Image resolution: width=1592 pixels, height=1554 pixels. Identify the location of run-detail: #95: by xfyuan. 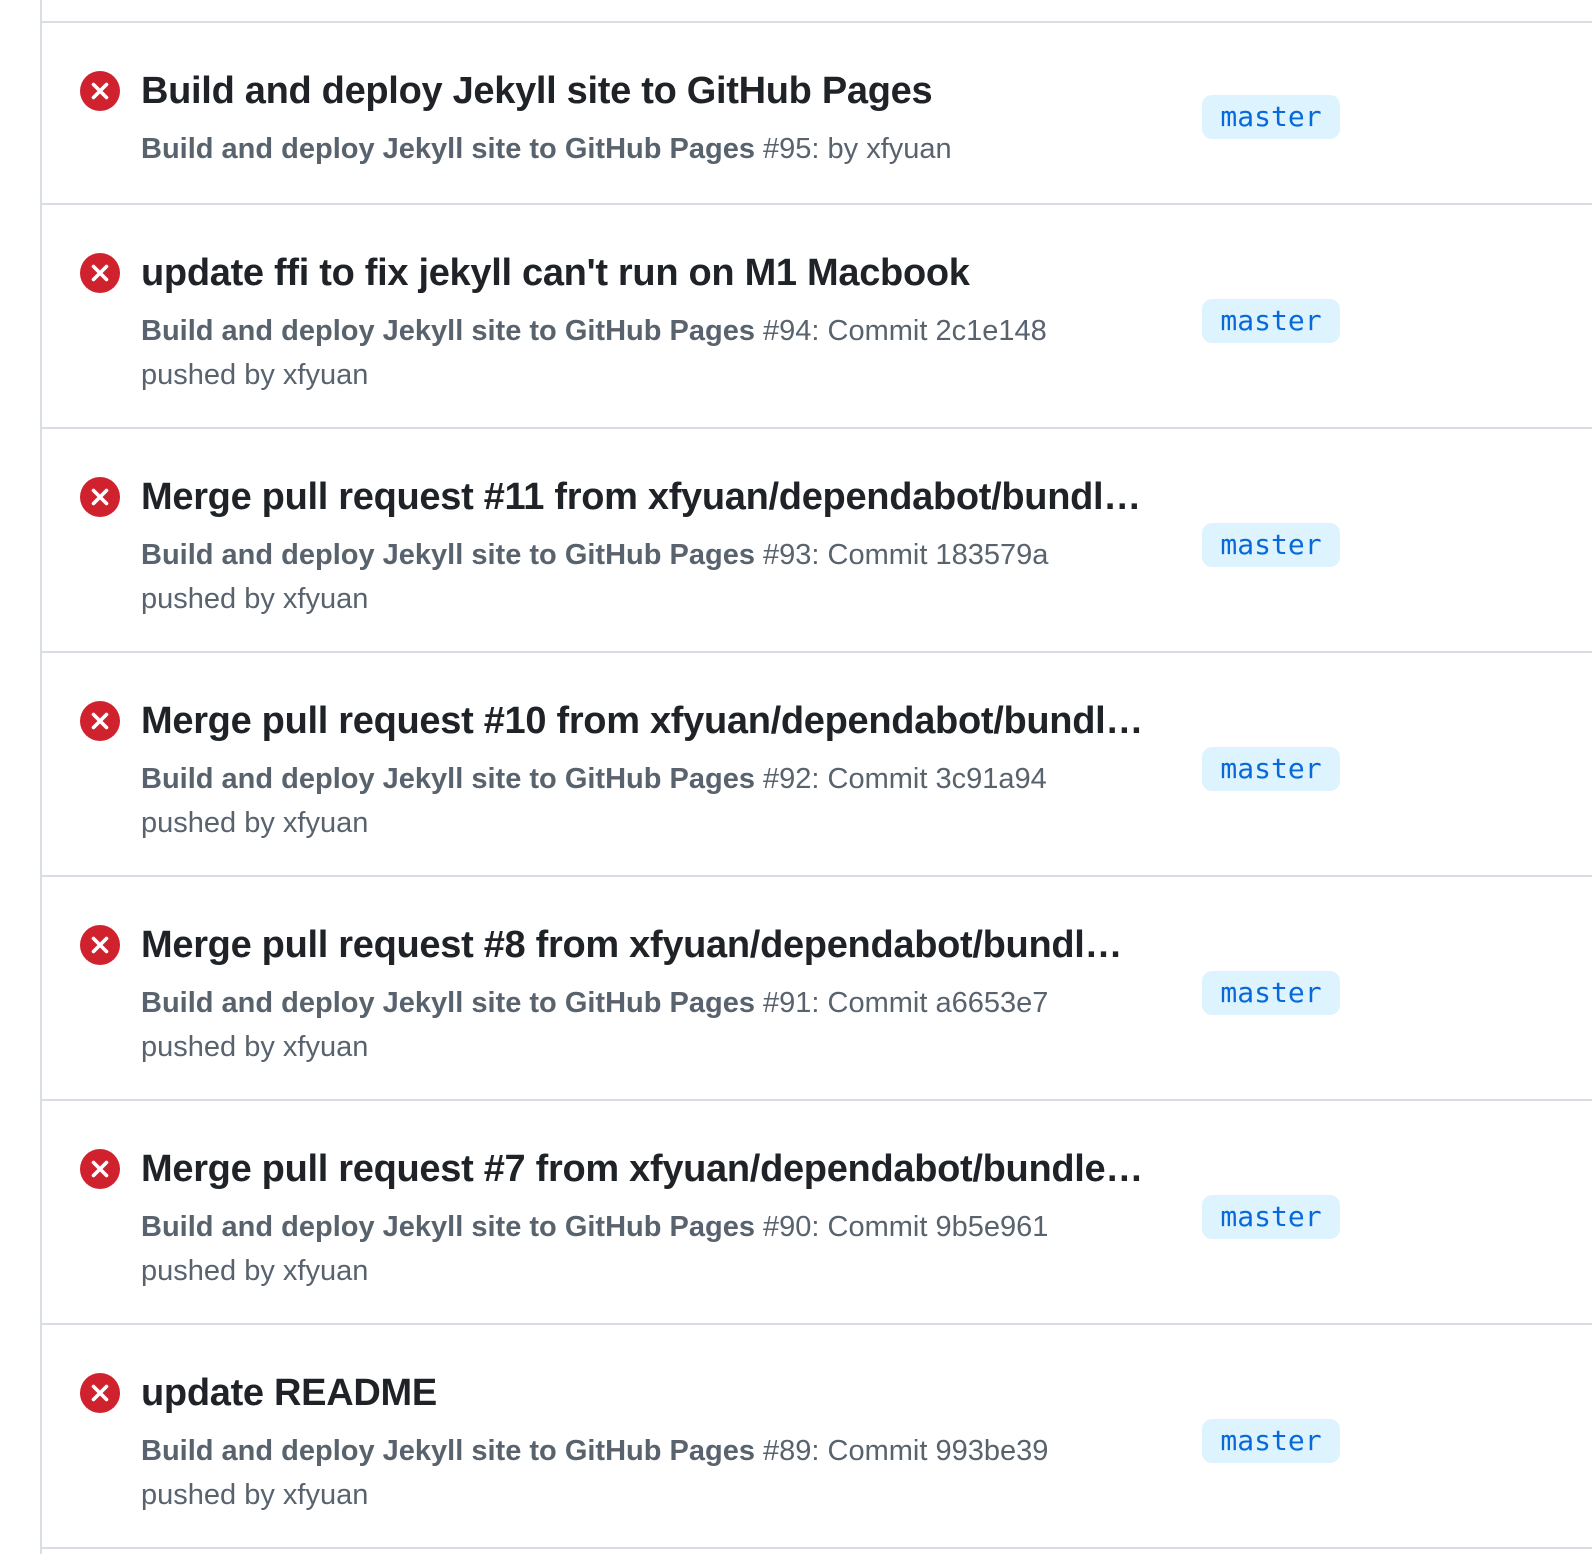
(853, 149).